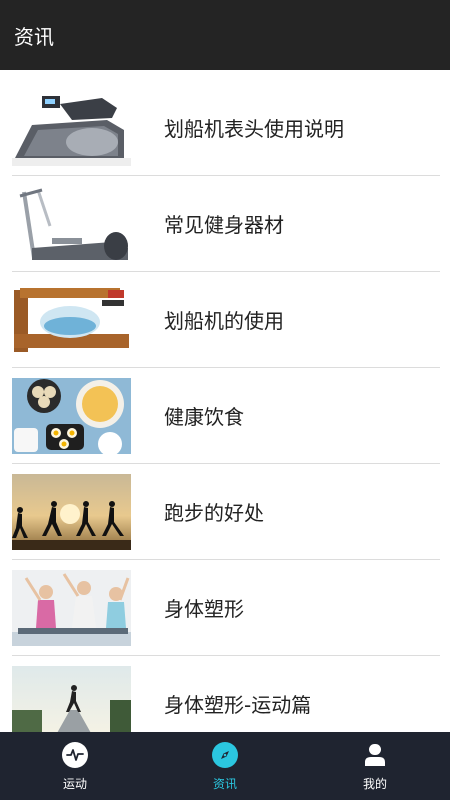  Describe the element at coordinates (71, 223) in the screenshot. I see `elliptical-trainer-image` at that location.